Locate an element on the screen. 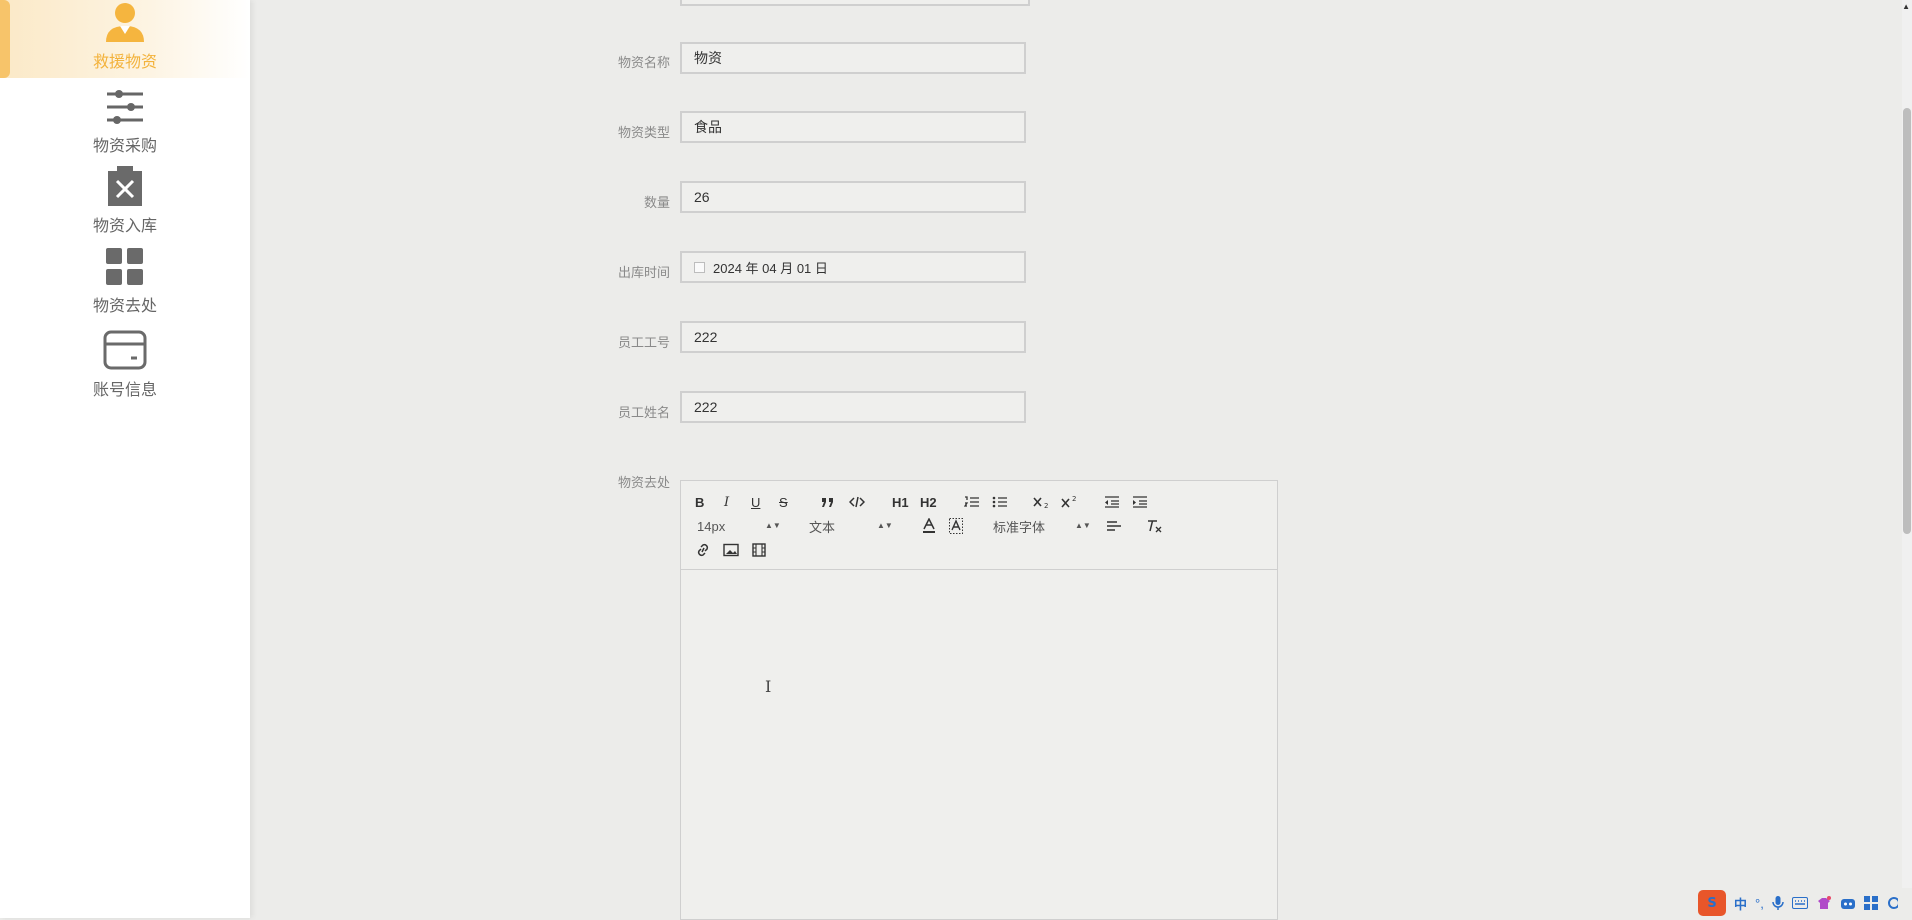 The width and height of the screenshot is (1912, 920). sidebar-item-label: 物资入库 is located at coordinates (124, 226).